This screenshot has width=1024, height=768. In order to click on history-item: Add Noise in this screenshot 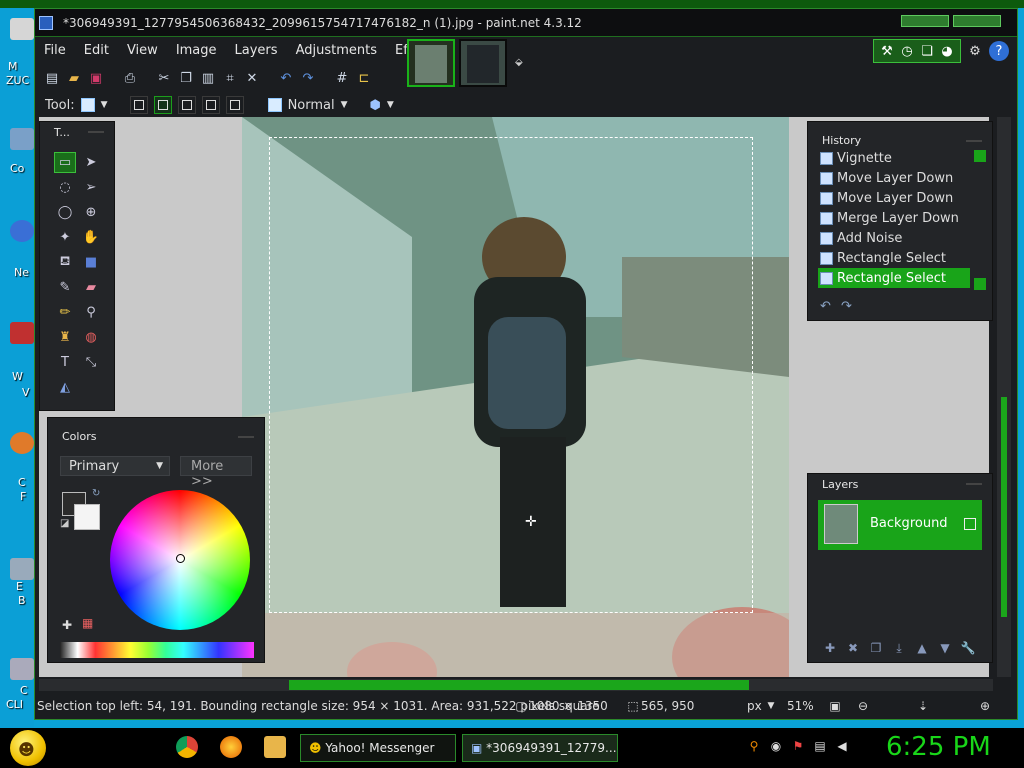, I will do `click(894, 238)`.